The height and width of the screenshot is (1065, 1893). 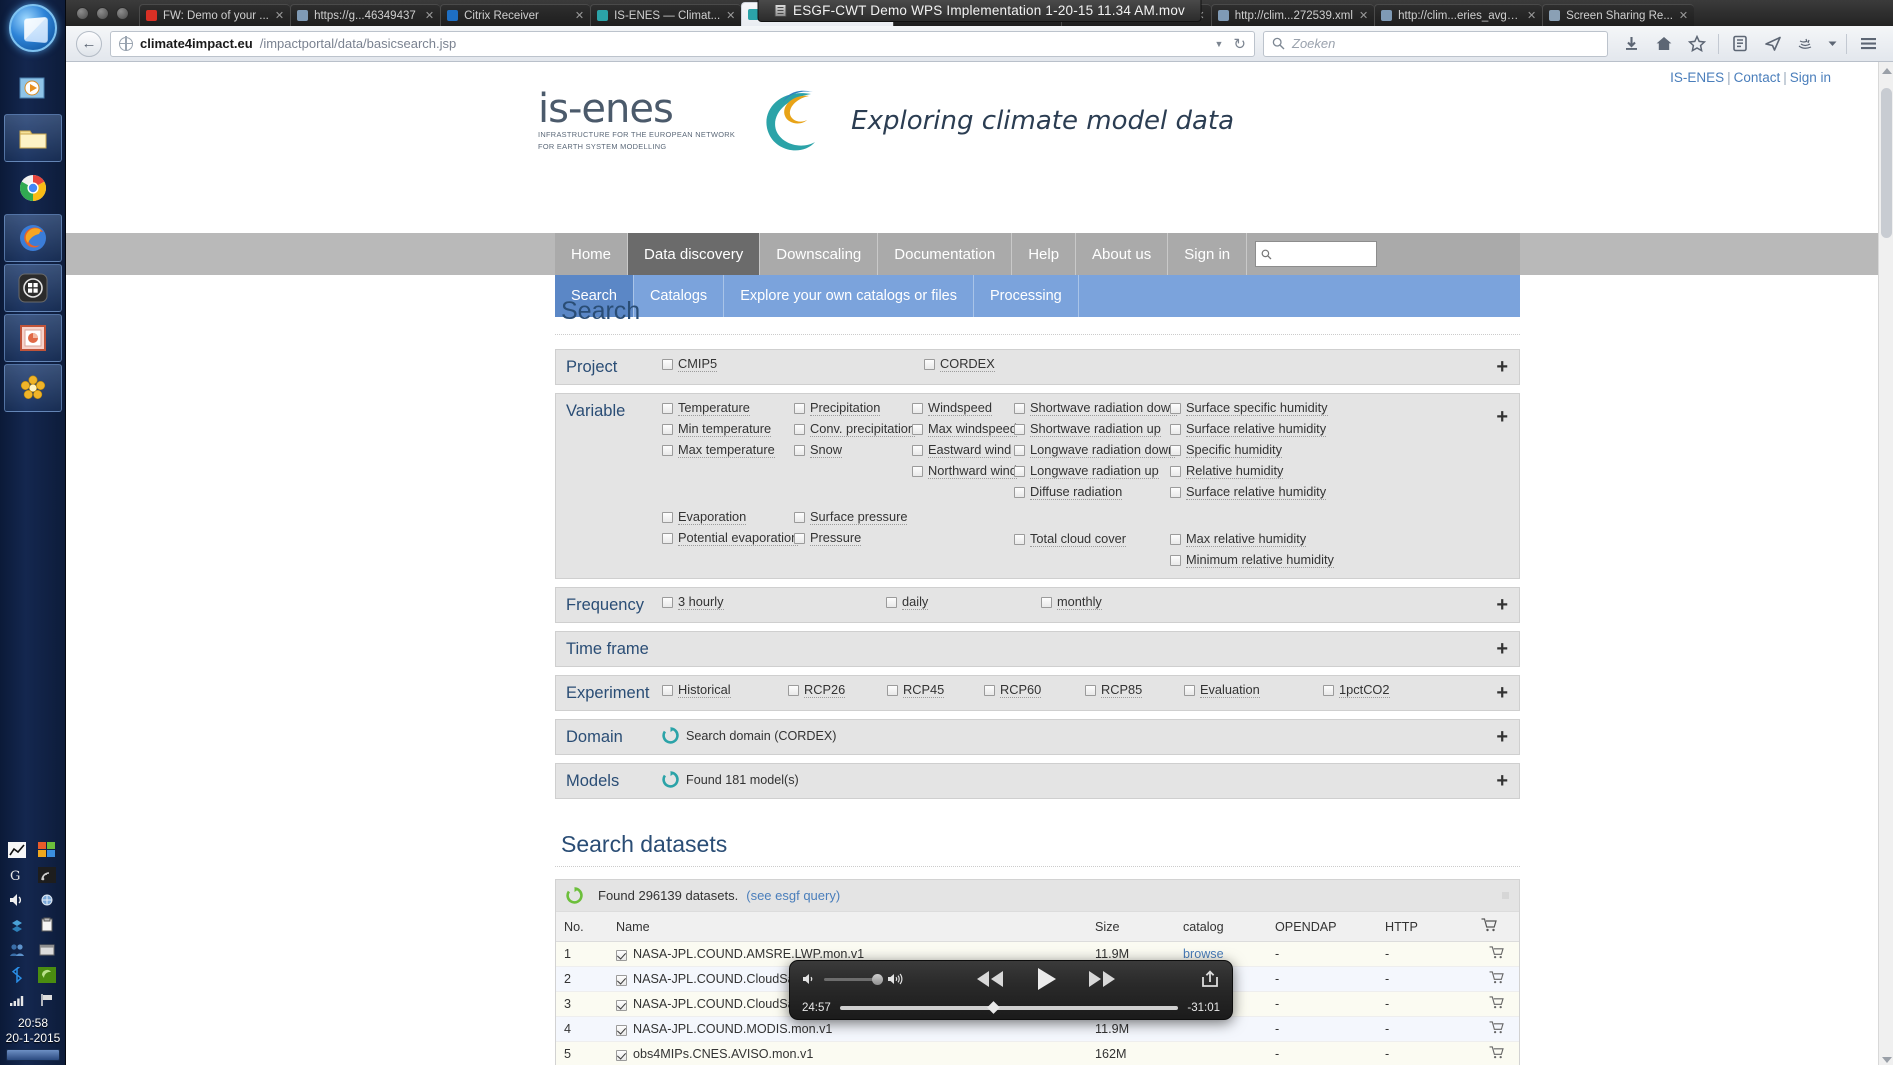 I want to click on checkbox-row-specific-humidity: Specific humidity, so click(x=1252, y=450).